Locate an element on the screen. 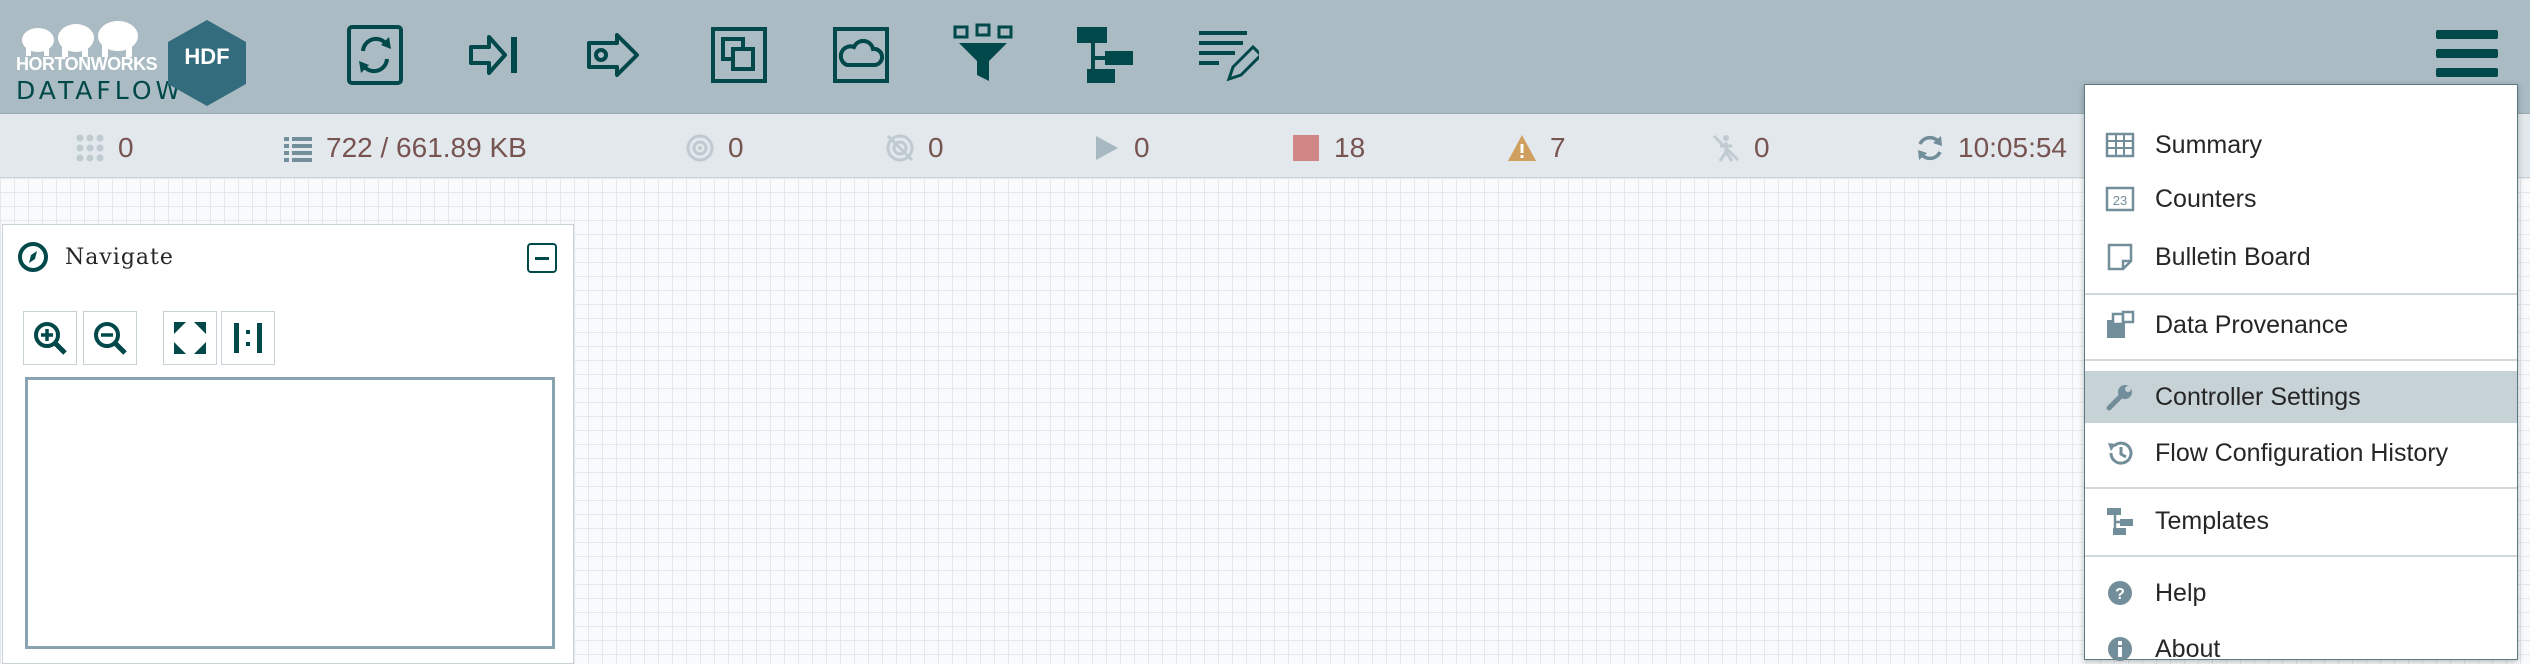 This screenshot has height=664, width=2530. not-transmitting-stat: 0 is located at coordinates (914, 148).